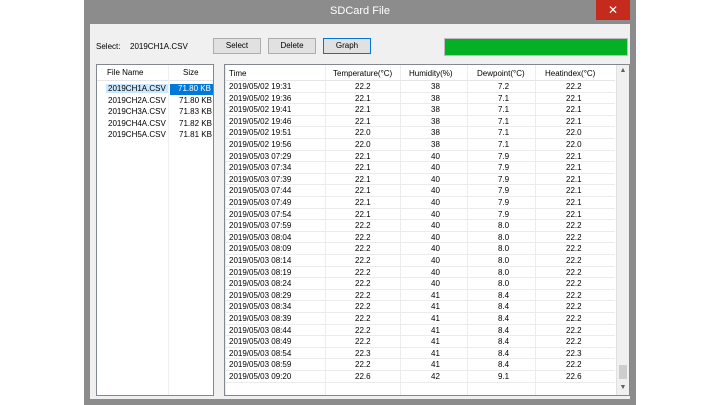 This screenshot has width=720, height=405. Describe the element at coordinates (137, 100) in the screenshot. I see `file-name: 2019CH2A.CSV` at that location.